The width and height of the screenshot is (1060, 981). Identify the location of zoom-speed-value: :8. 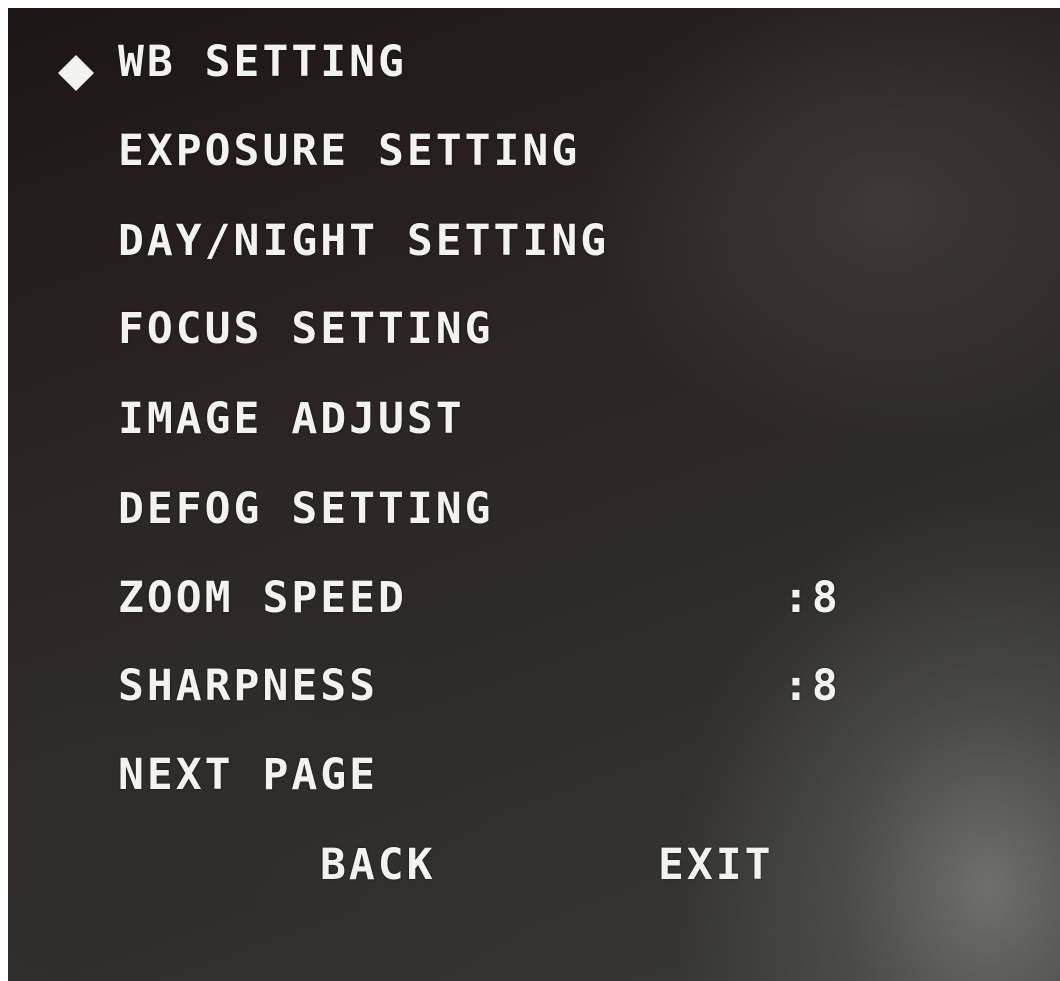
(812, 598).